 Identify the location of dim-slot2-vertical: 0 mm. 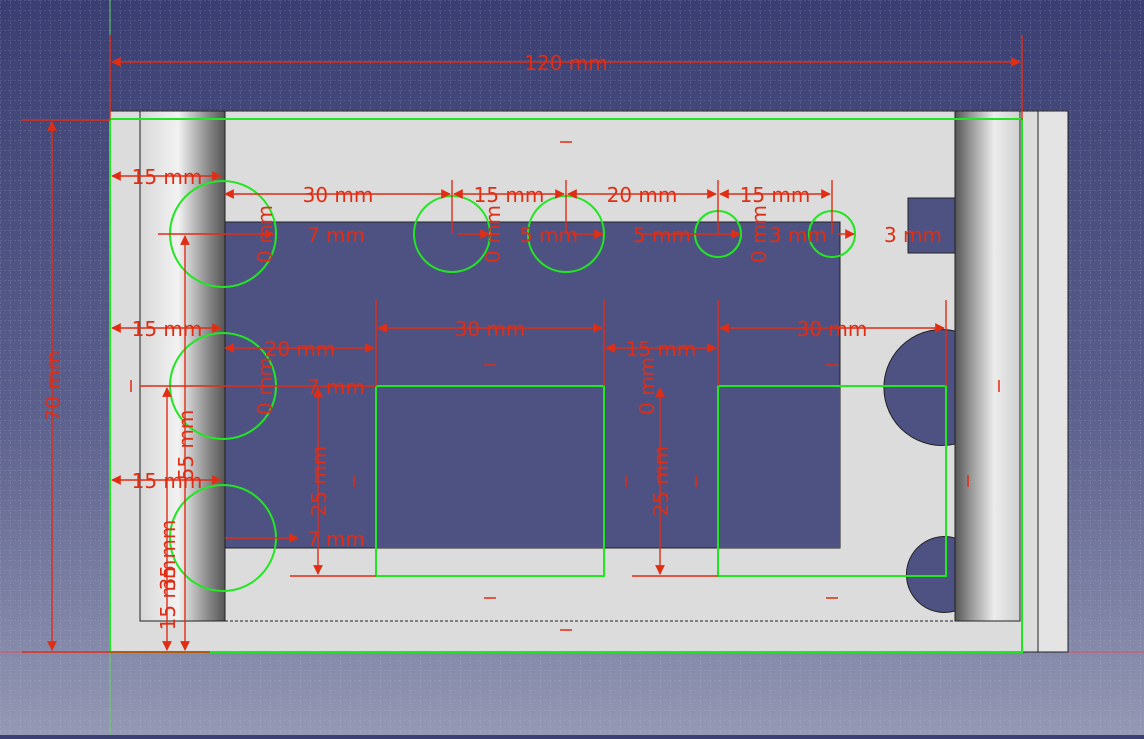
(647, 386).